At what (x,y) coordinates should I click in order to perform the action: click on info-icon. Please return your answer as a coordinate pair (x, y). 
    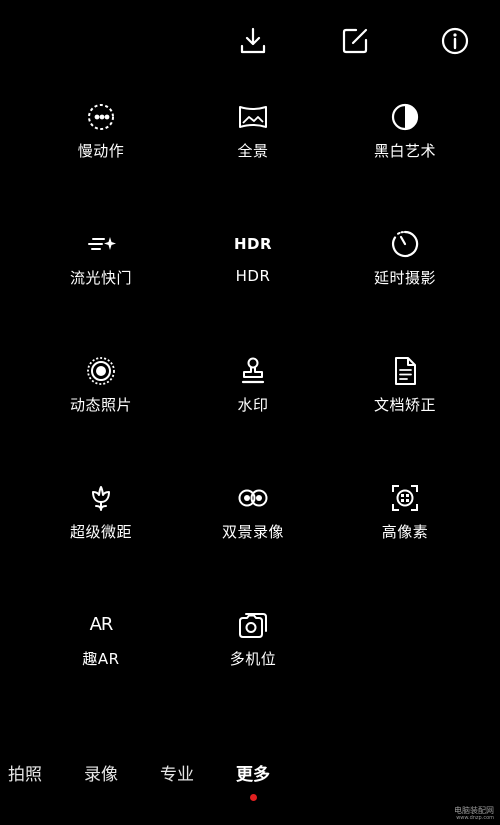
    Looking at the image, I should click on (455, 41).